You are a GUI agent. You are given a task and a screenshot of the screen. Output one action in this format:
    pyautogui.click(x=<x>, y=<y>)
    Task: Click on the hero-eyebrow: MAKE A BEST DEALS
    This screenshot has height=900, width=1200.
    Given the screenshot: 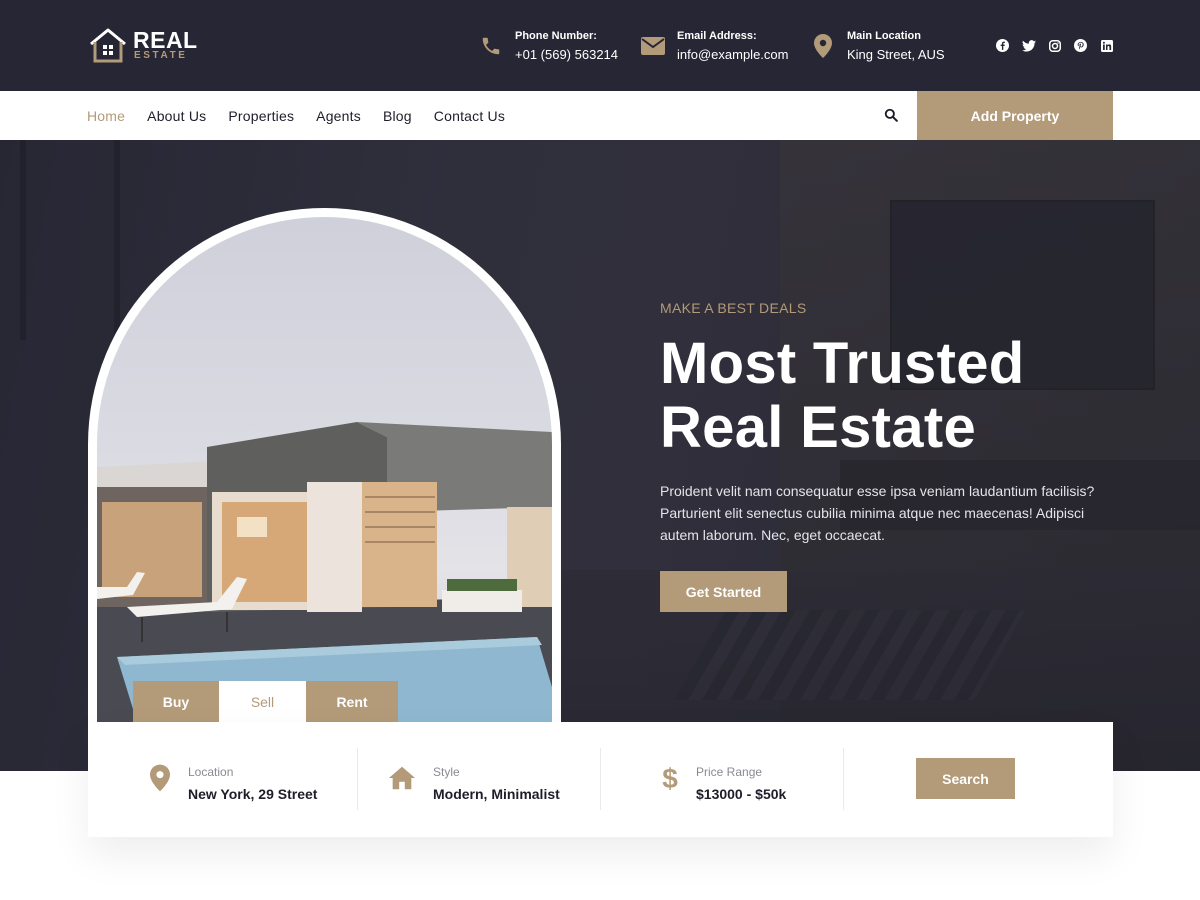 What is the action you would take?
    pyautogui.click(x=733, y=308)
    